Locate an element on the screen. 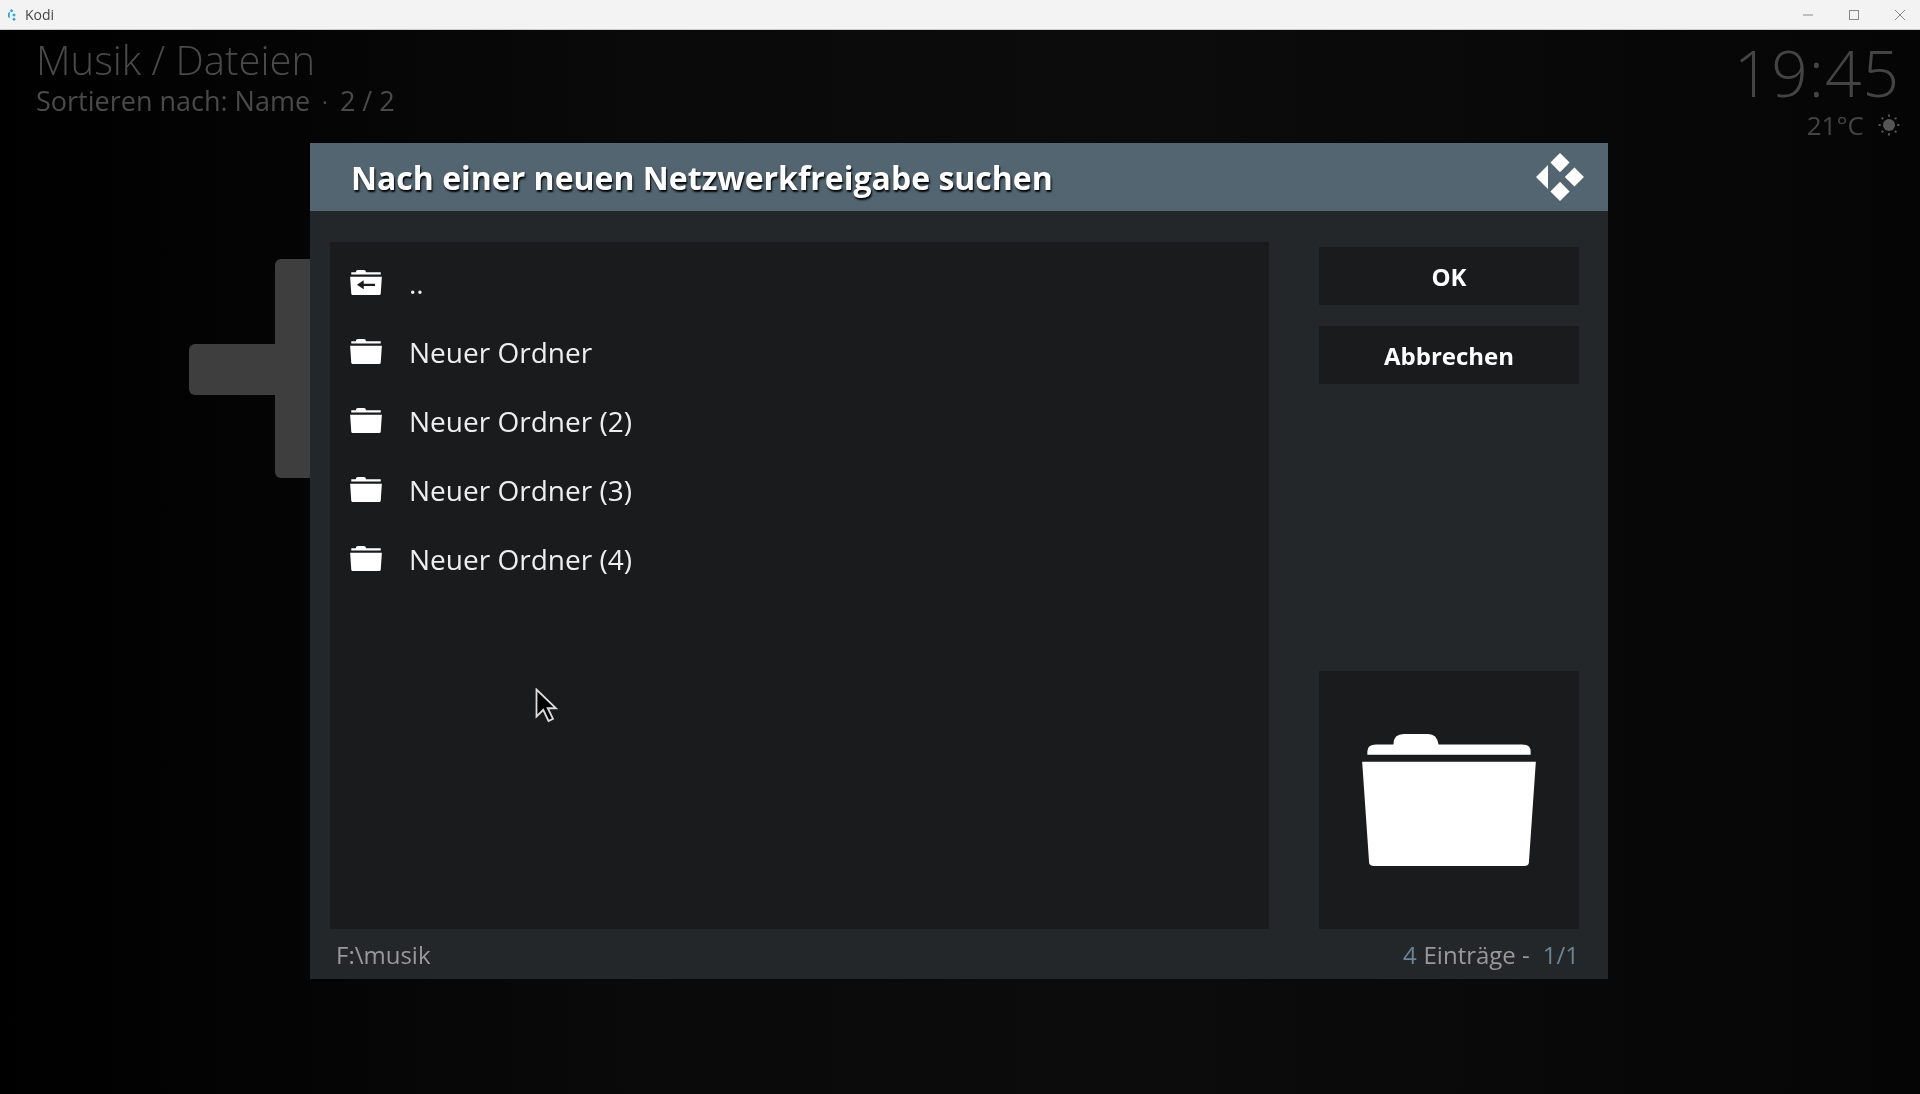 The width and height of the screenshot is (1920, 1094). maximize-icon is located at coordinates (1854, 14).